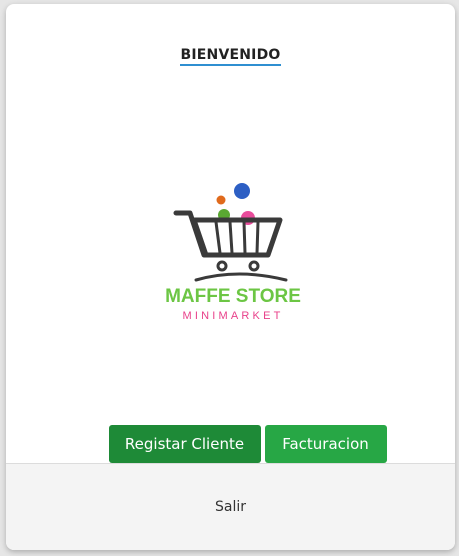 This screenshot has width=459, height=556. Describe the element at coordinates (232, 316) in the screenshot. I see `brand-subtitle: MINIMARKET` at that location.